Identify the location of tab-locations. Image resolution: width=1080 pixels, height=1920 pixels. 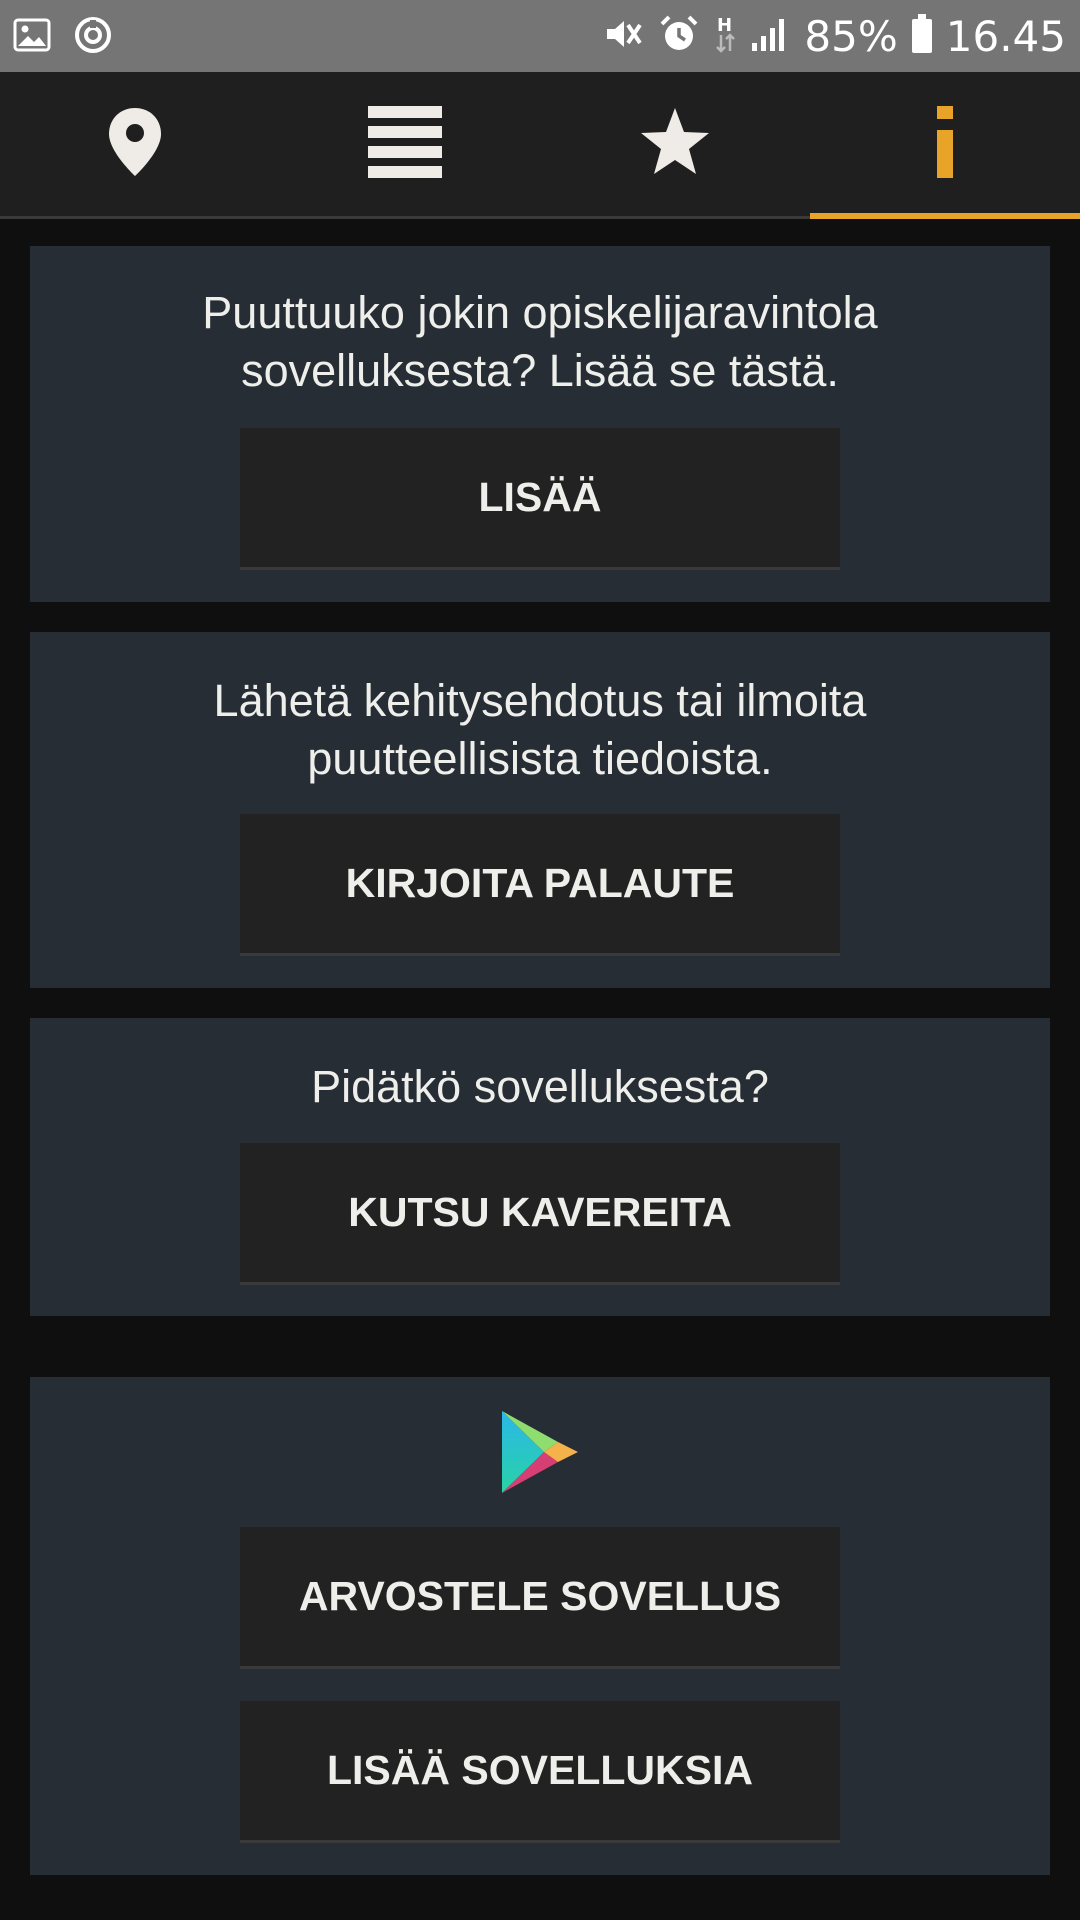
(135, 144).